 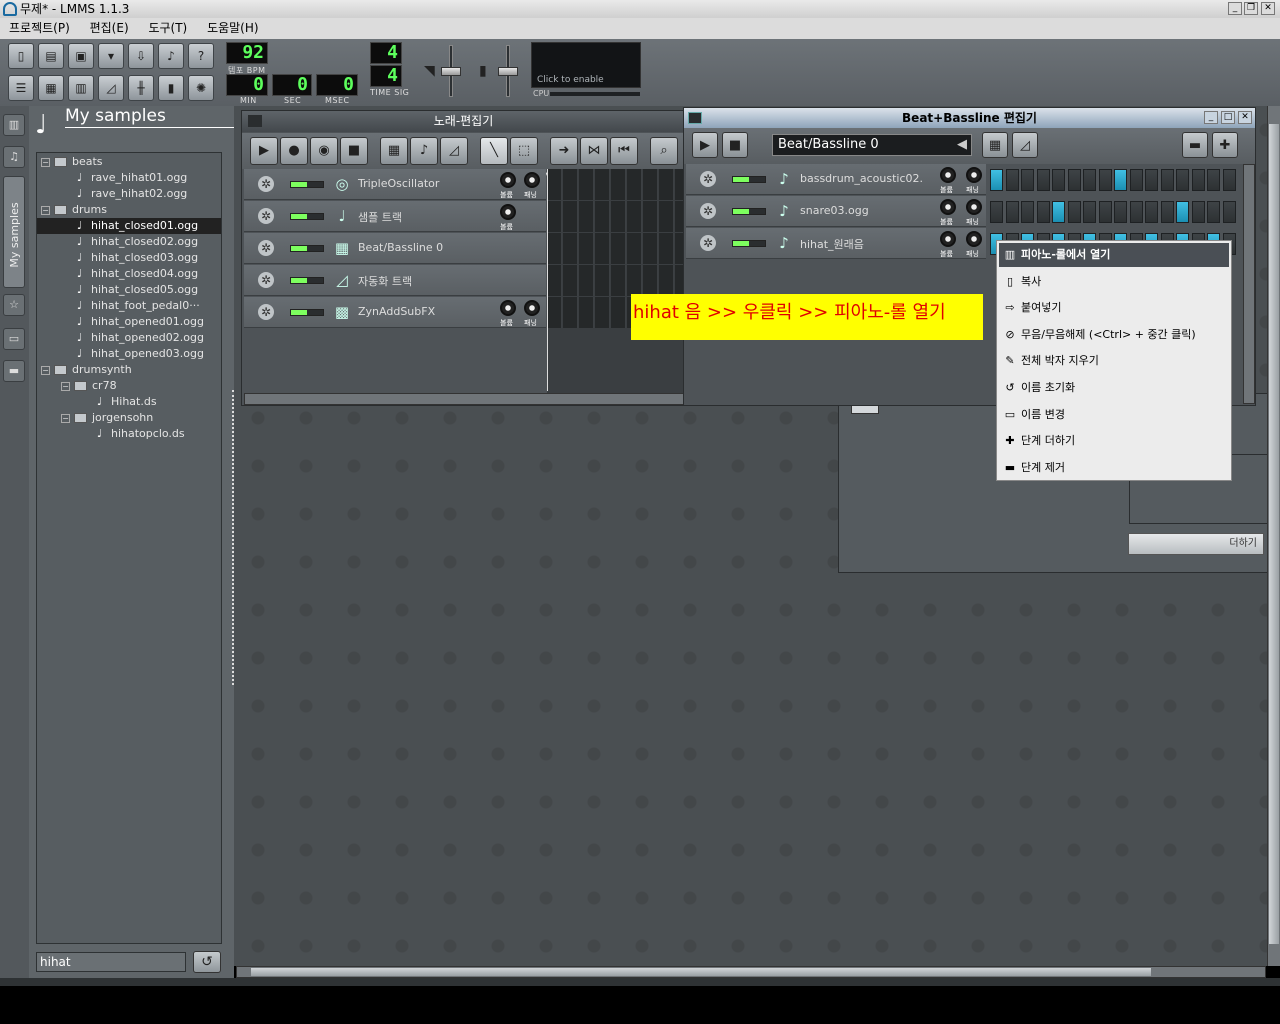 What do you see at coordinates (386, 53) in the screenshot?
I see `timesig-numerator: 4` at bounding box center [386, 53].